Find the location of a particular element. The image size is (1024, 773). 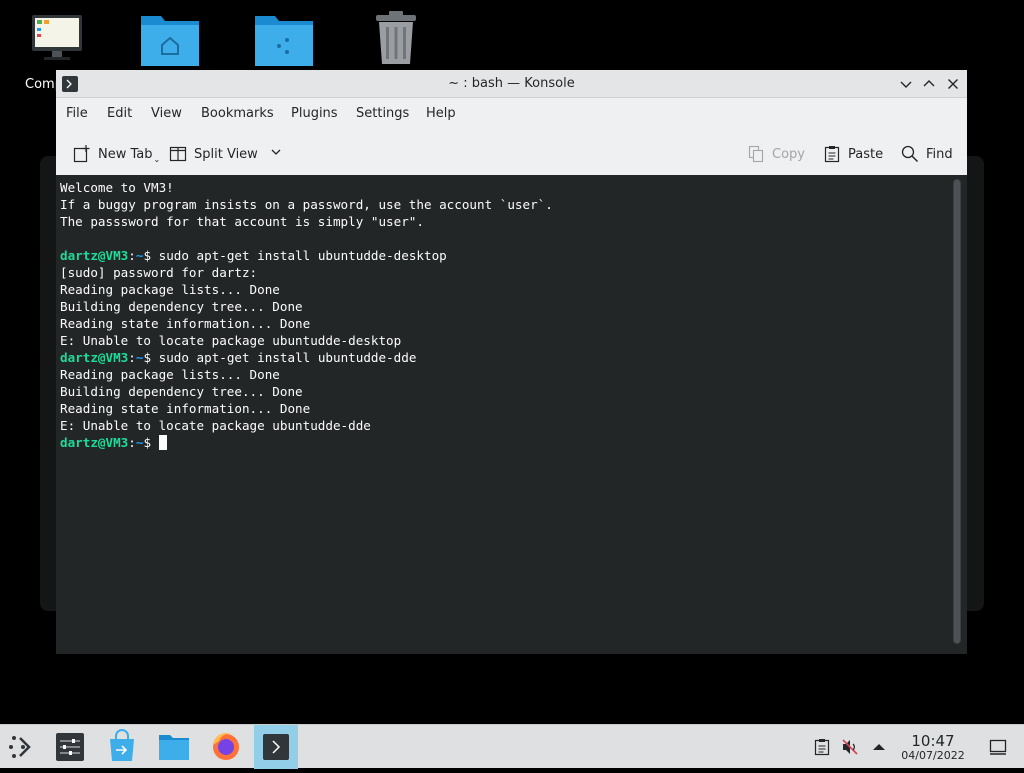

folder-icon is located at coordinates (174, 747).